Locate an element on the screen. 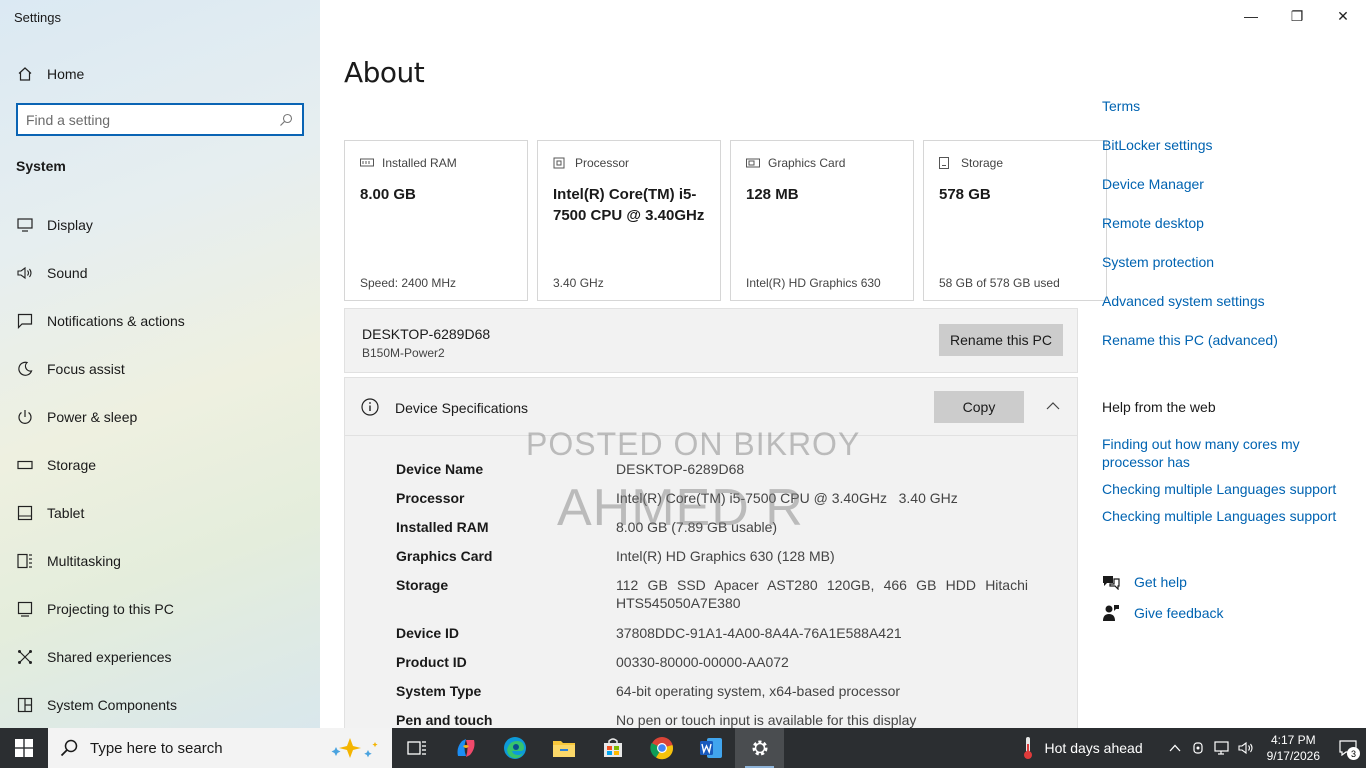 The image size is (1366, 768). copilot-icon is located at coordinates (465, 748).